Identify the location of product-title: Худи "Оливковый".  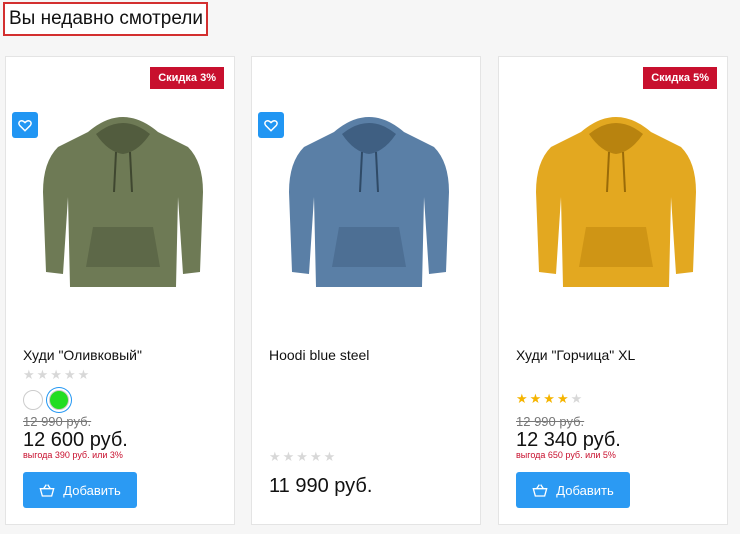
(82, 355).